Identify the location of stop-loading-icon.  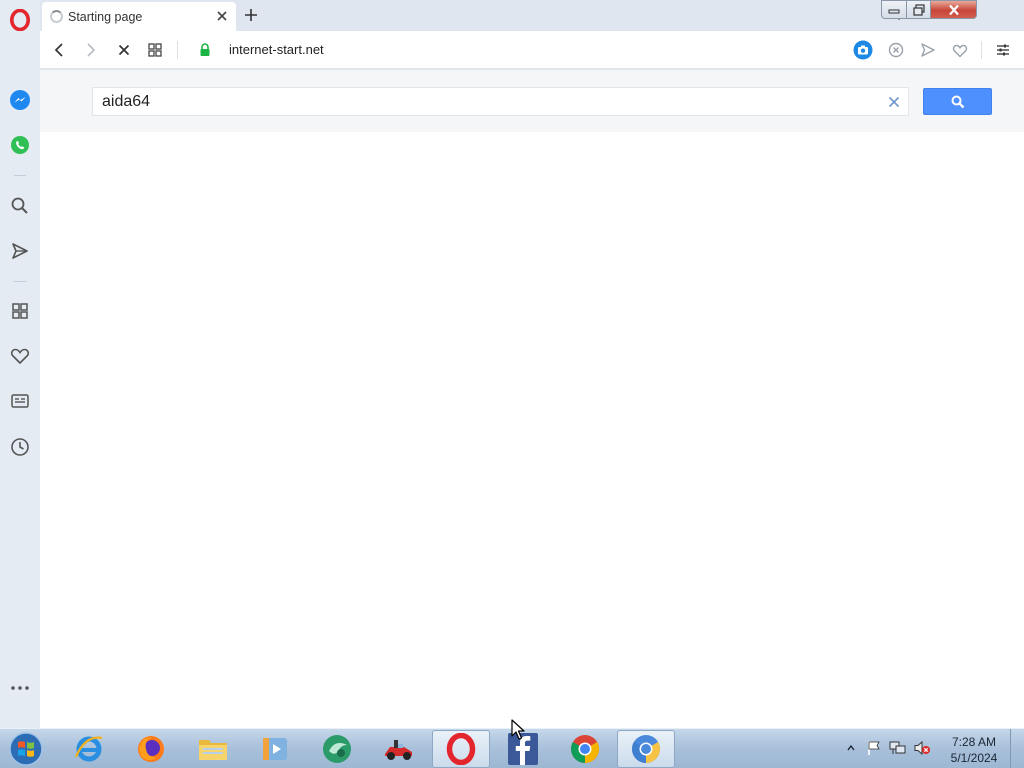
(124, 50).